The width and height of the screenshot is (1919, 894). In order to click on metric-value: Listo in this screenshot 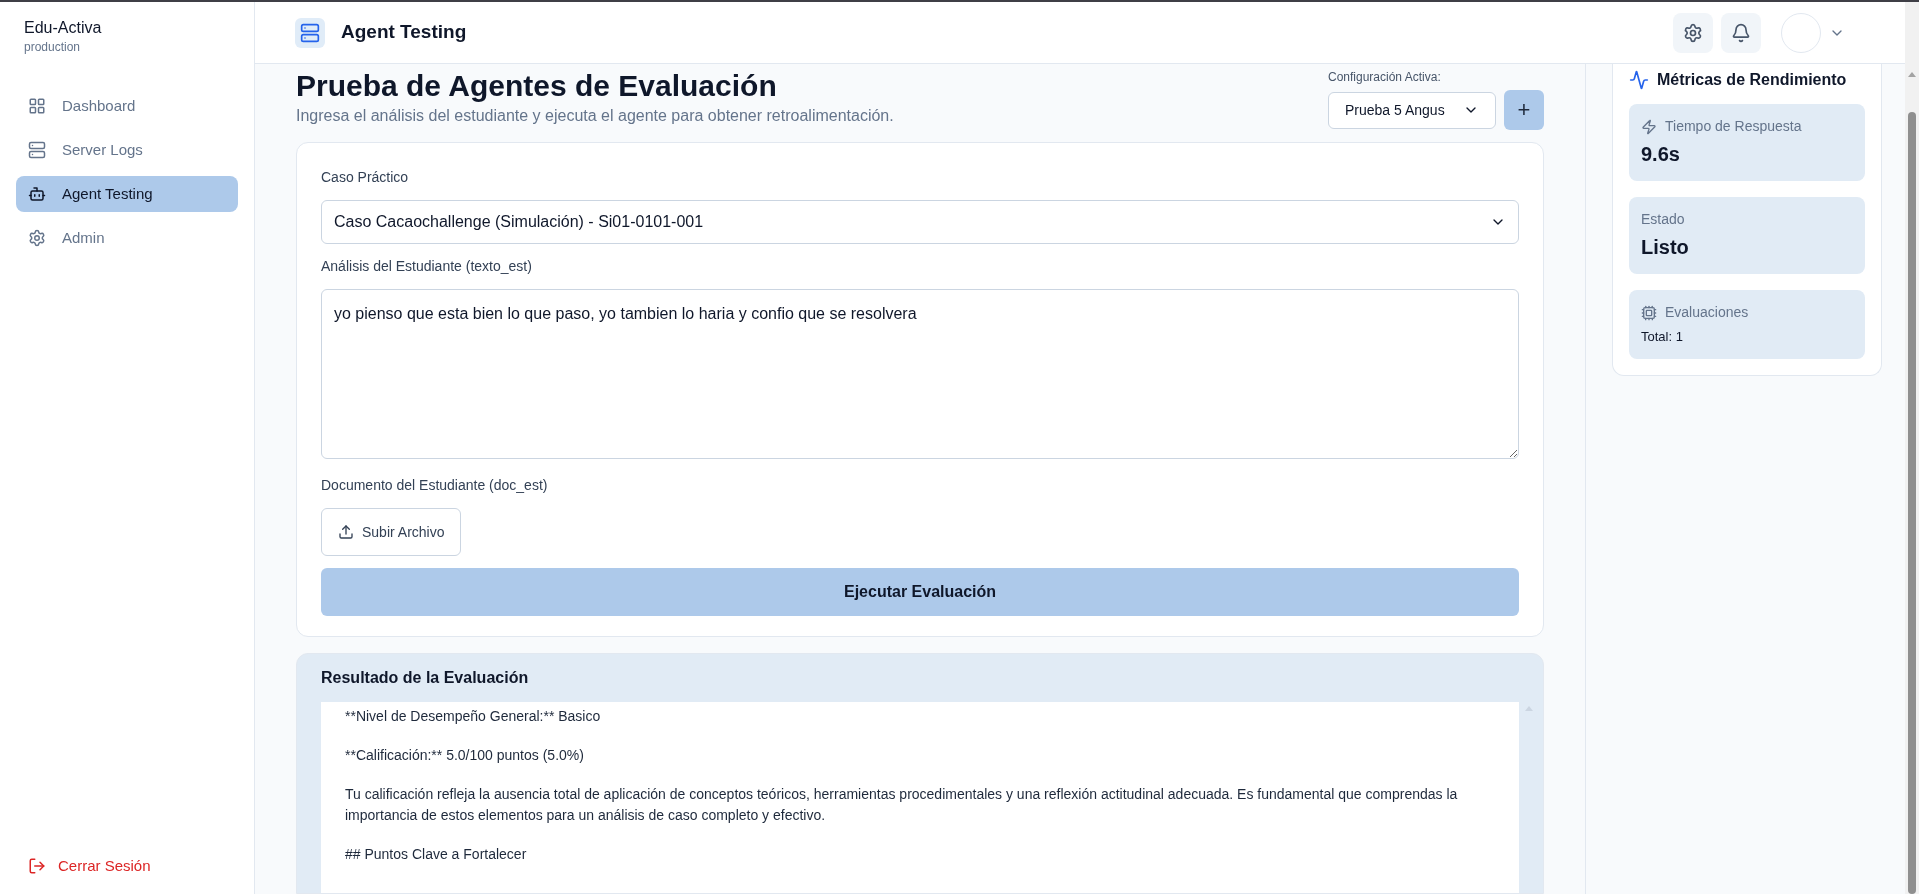, I will do `click(1665, 247)`.